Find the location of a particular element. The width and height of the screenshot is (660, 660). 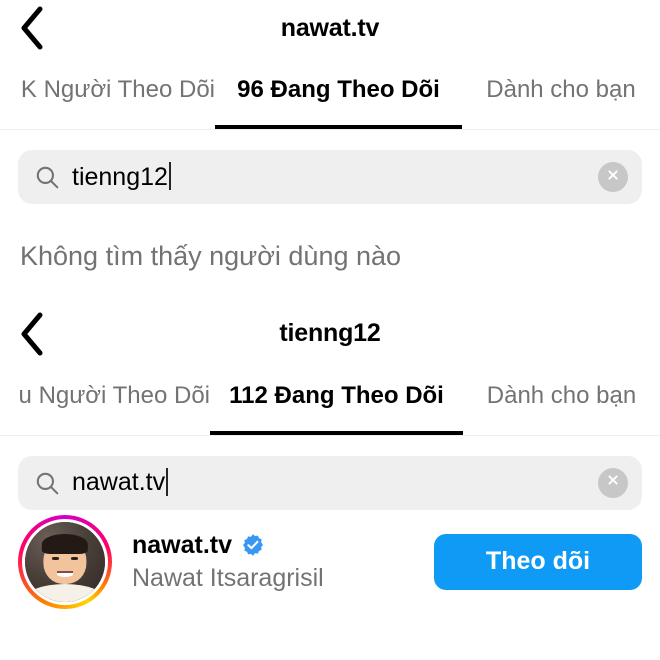

verified-badge-icon is located at coordinates (253, 545).